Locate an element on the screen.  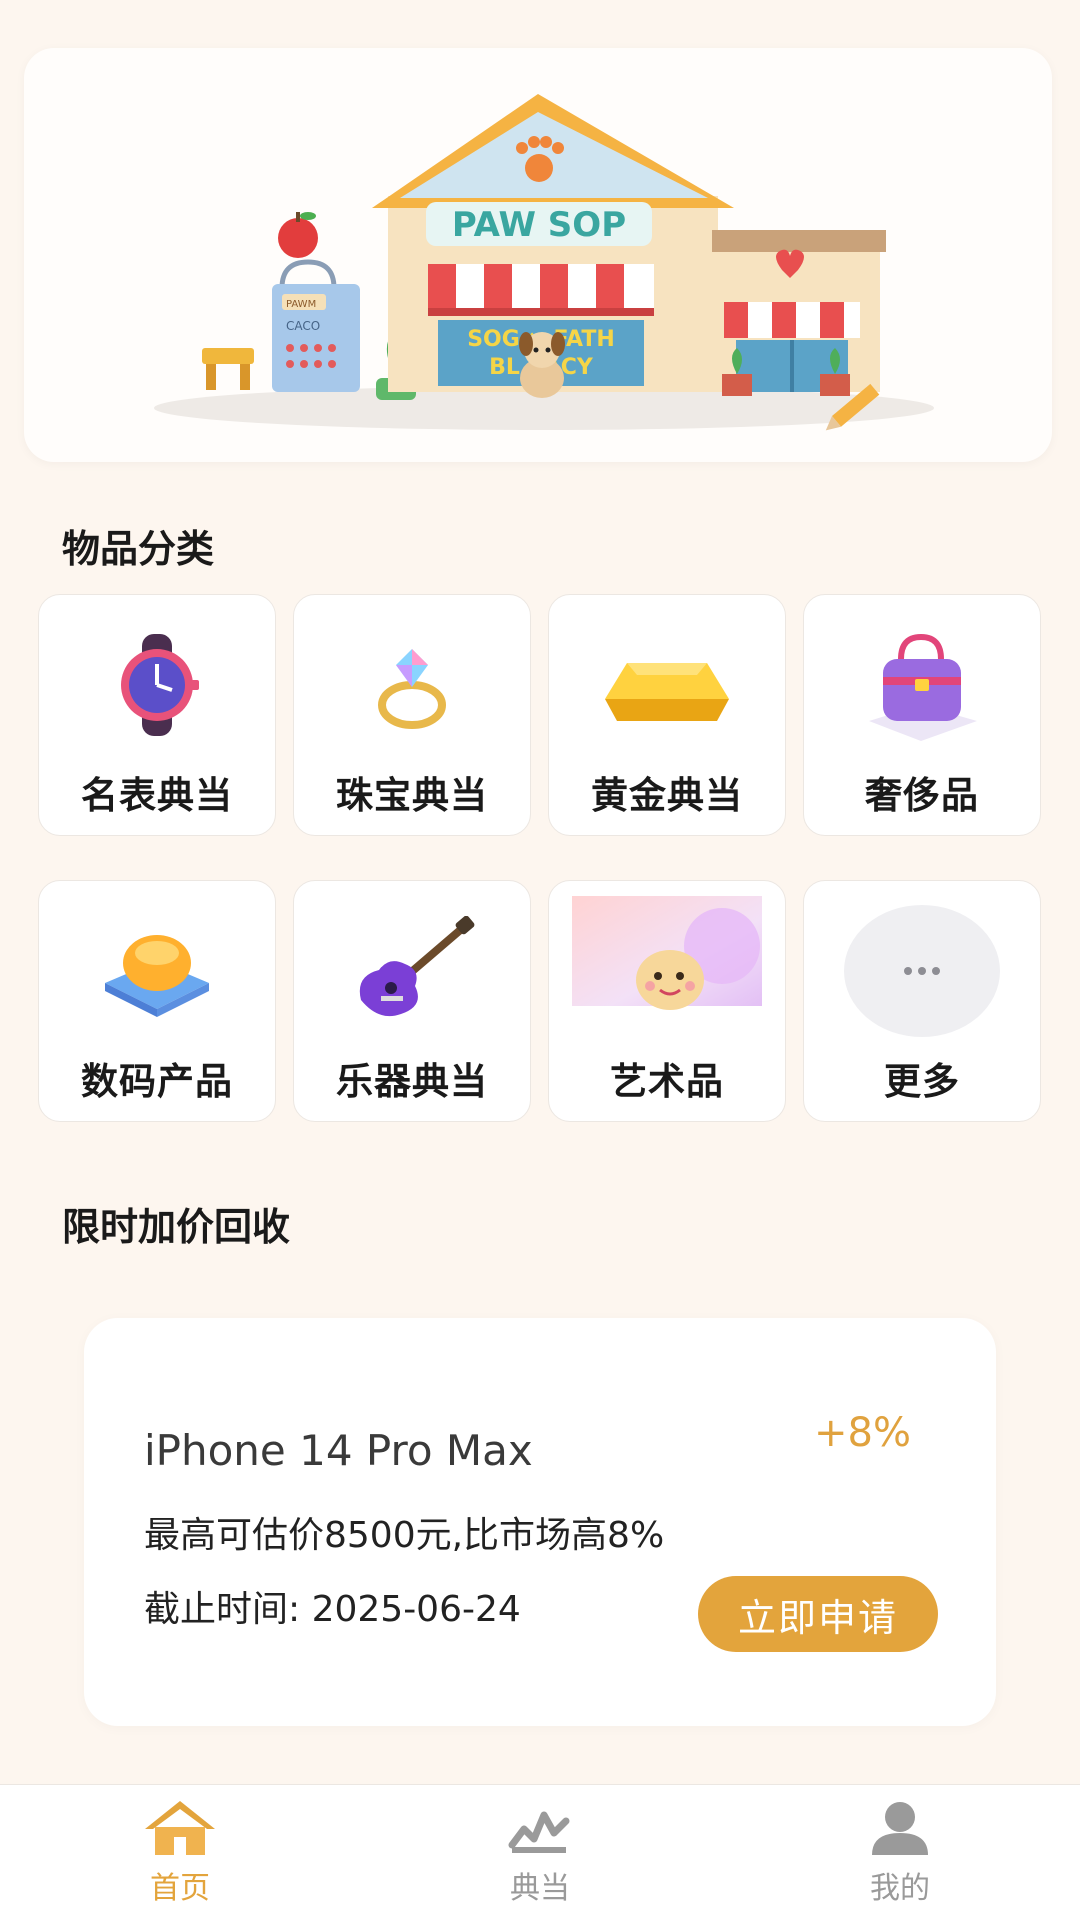
svg-text: PAWM is located at coordinates (301, 304).